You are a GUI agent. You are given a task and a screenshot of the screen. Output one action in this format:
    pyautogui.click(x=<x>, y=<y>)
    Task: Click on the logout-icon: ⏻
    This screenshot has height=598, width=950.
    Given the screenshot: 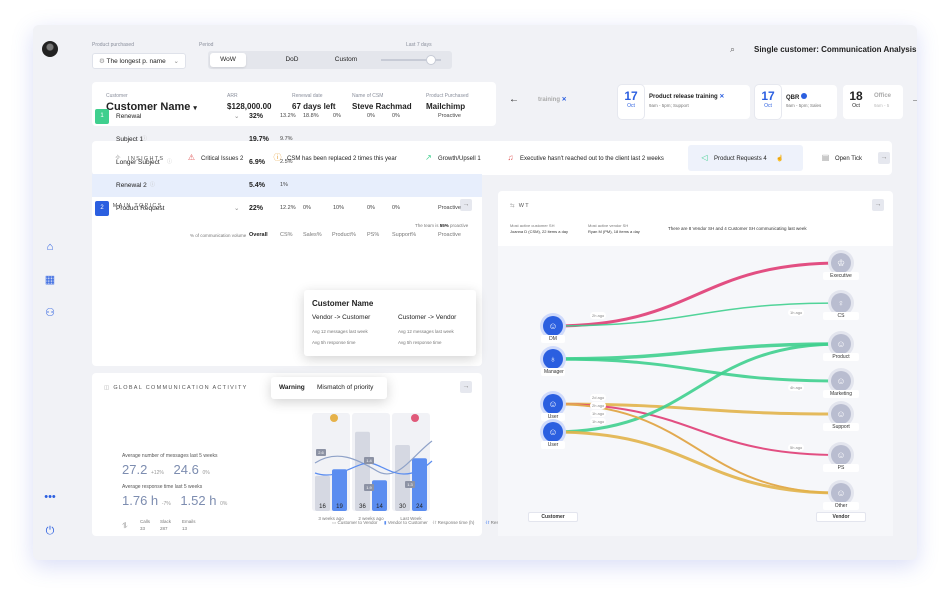 What is the action you would take?
    pyautogui.click(x=50, y=531)
    